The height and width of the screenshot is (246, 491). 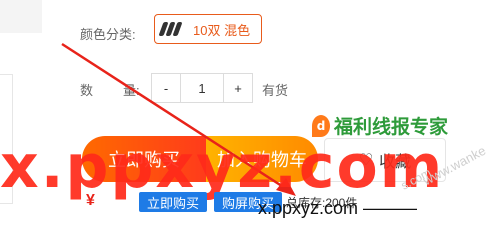 What do you see at coordinates (90, 200) in the screenshot?
I see `currency-icon: ¥` at bounding box center [90, 200].